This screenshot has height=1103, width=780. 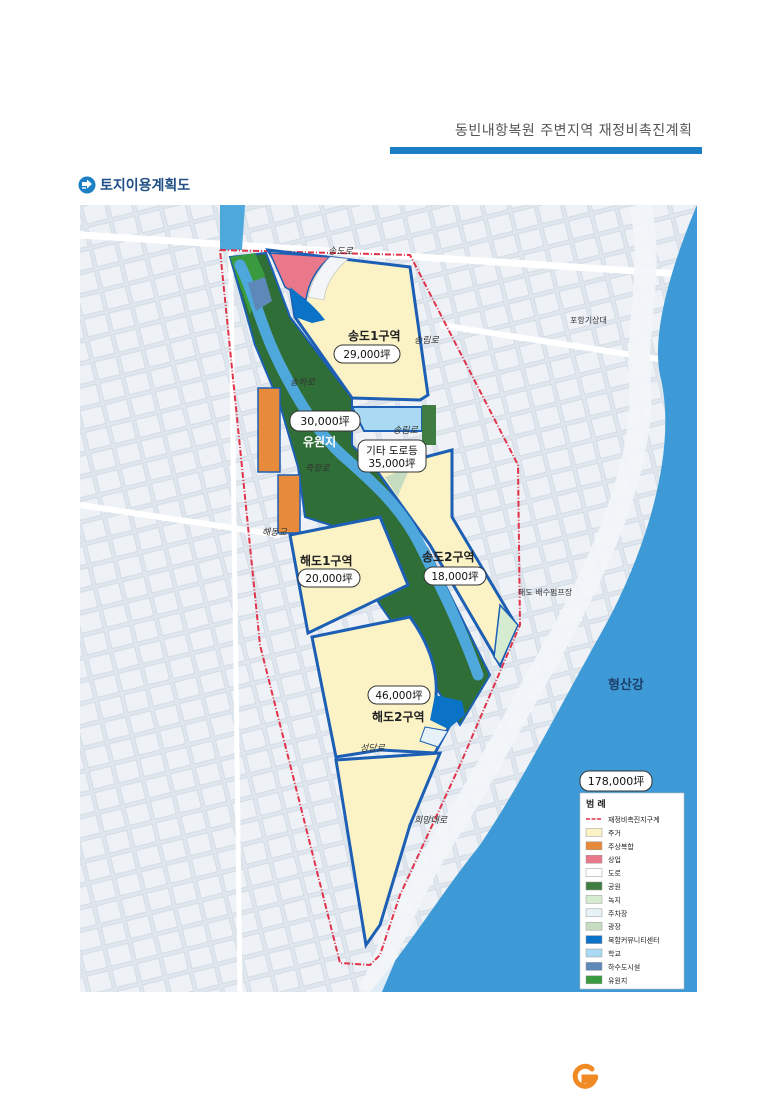 What do you see at coordinates (624, 966) in the screenshot?
I see `legend-label: 하수도시설` at bounding box center [624, 966].